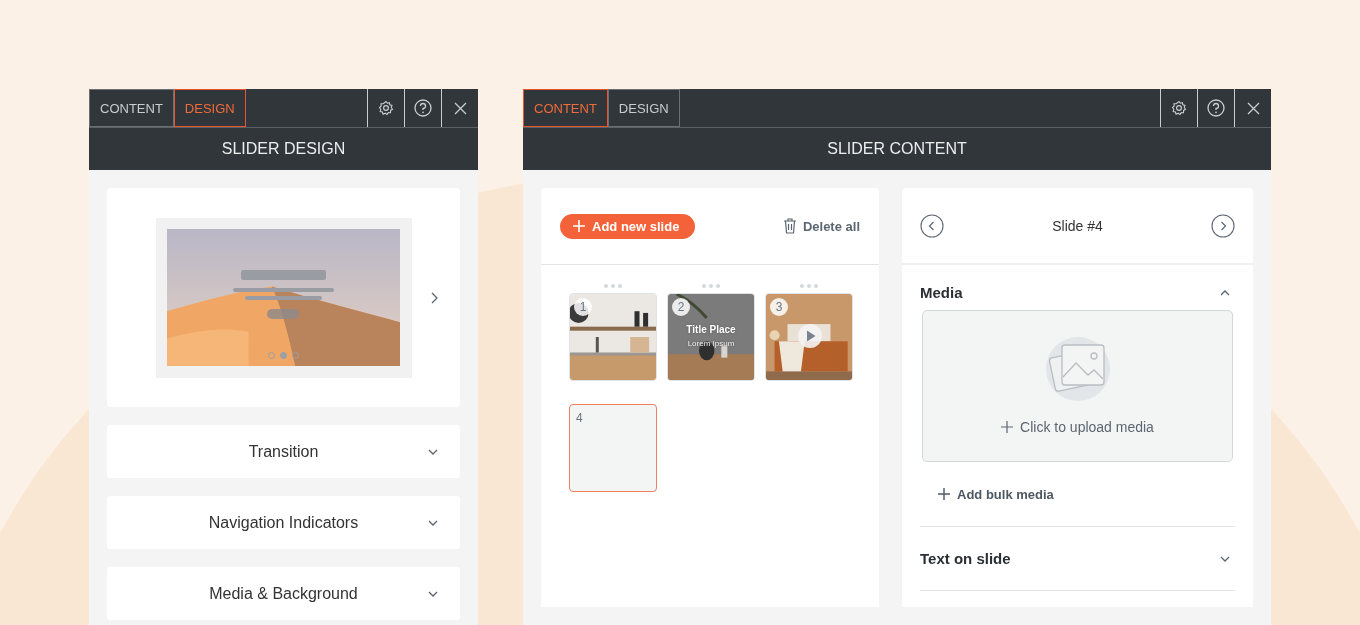 The width and height of the screenshot is (1360, 625). I want to click on slide-thumbnail: 2 Title Place Lorem Ipsum, so click(711, 337).